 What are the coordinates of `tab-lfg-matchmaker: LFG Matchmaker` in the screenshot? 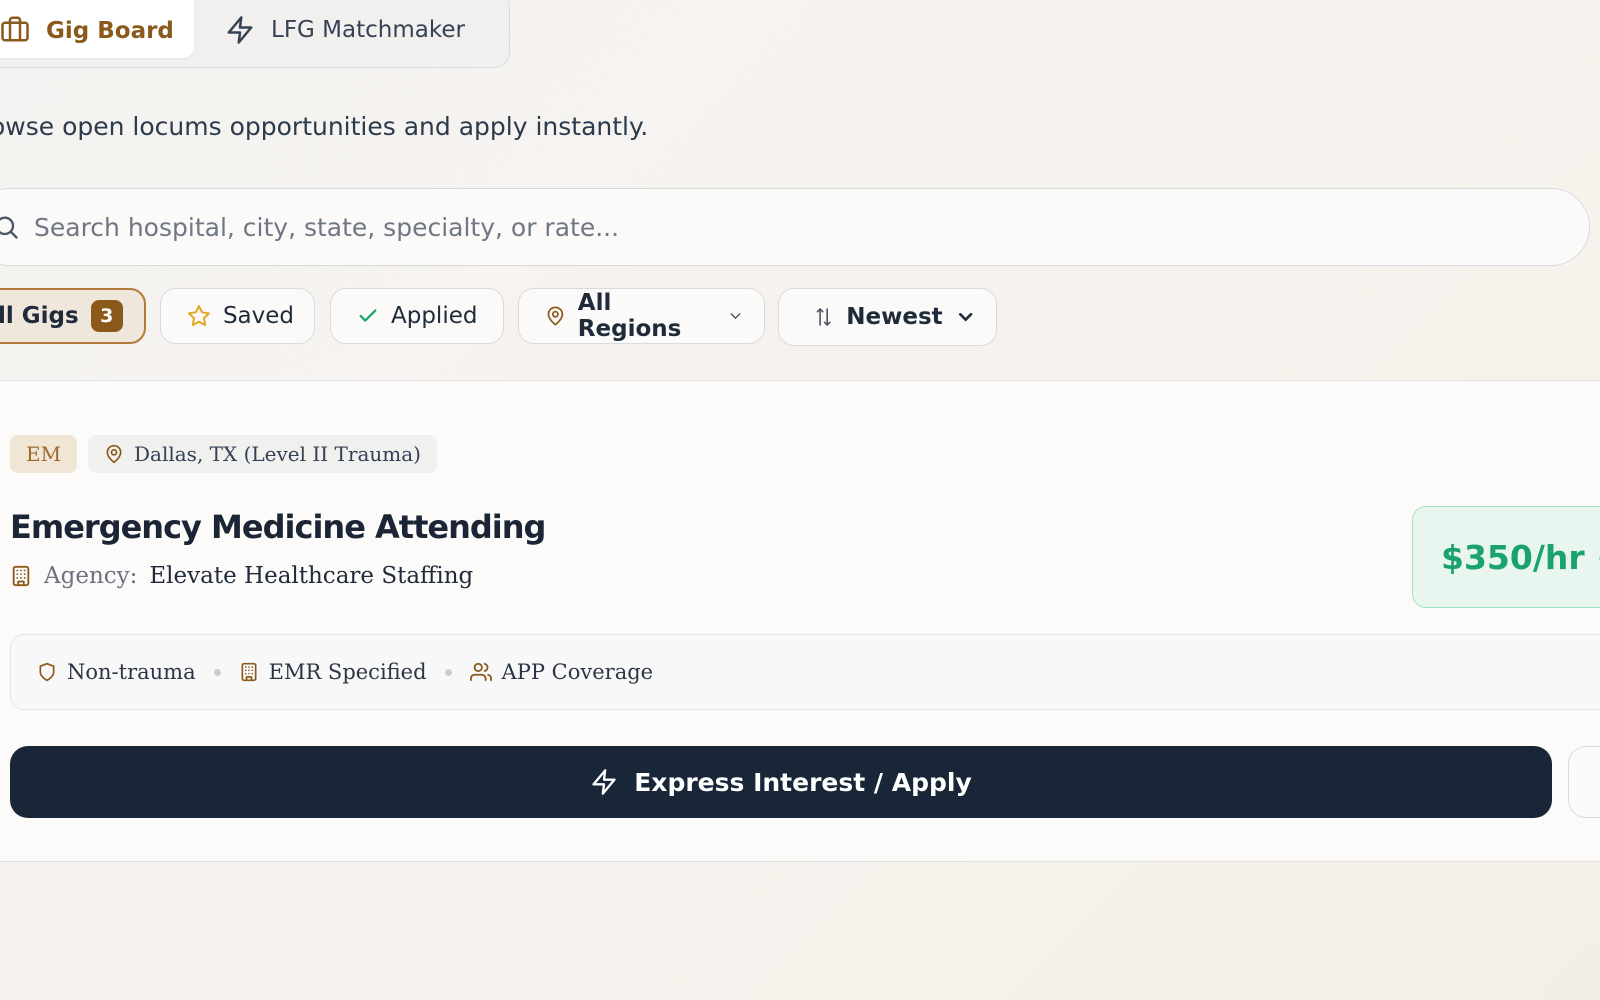 It's located at (345, 30).